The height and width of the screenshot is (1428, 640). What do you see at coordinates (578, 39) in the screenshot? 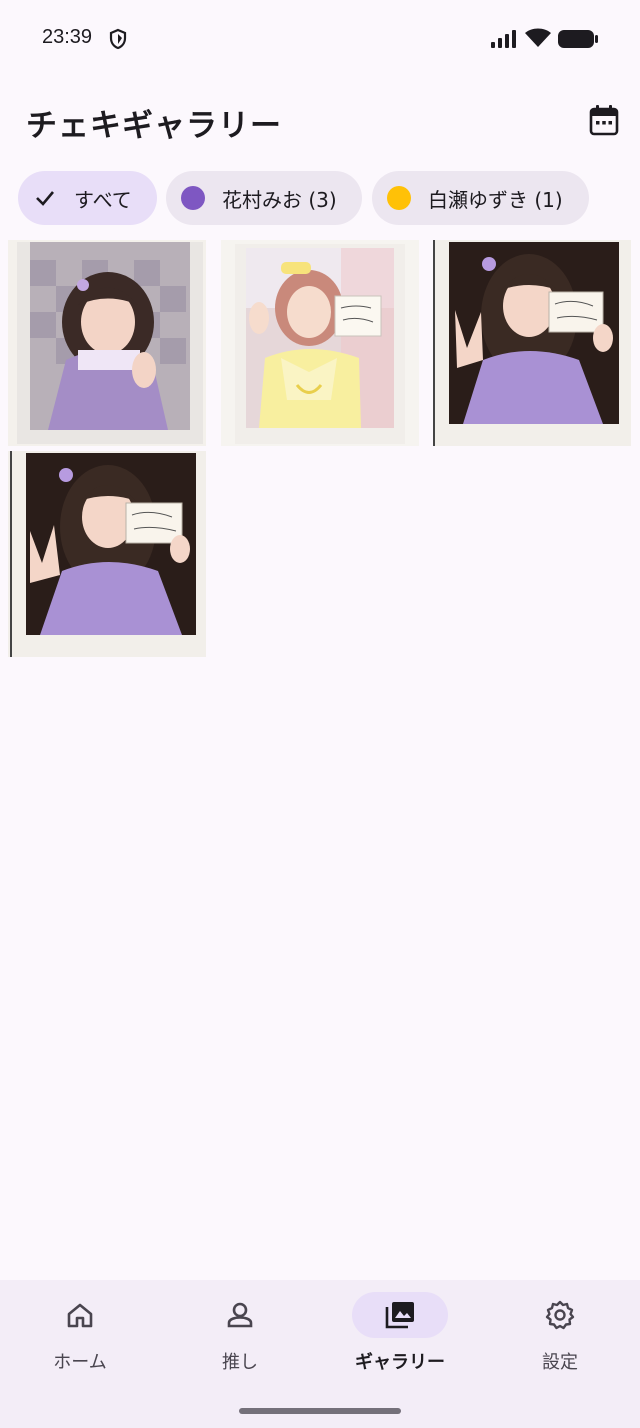
I see `battery-icon` at bounding box center [578, 39].